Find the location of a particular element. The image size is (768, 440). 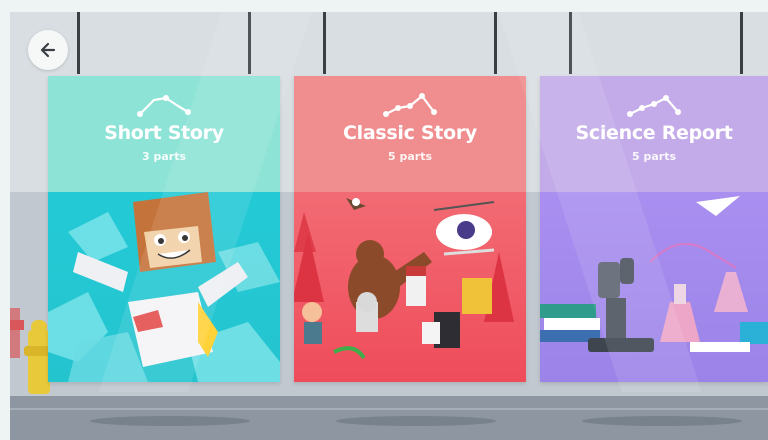

card-header: Classic Story 5 parts is located at coordinates (410, 134).